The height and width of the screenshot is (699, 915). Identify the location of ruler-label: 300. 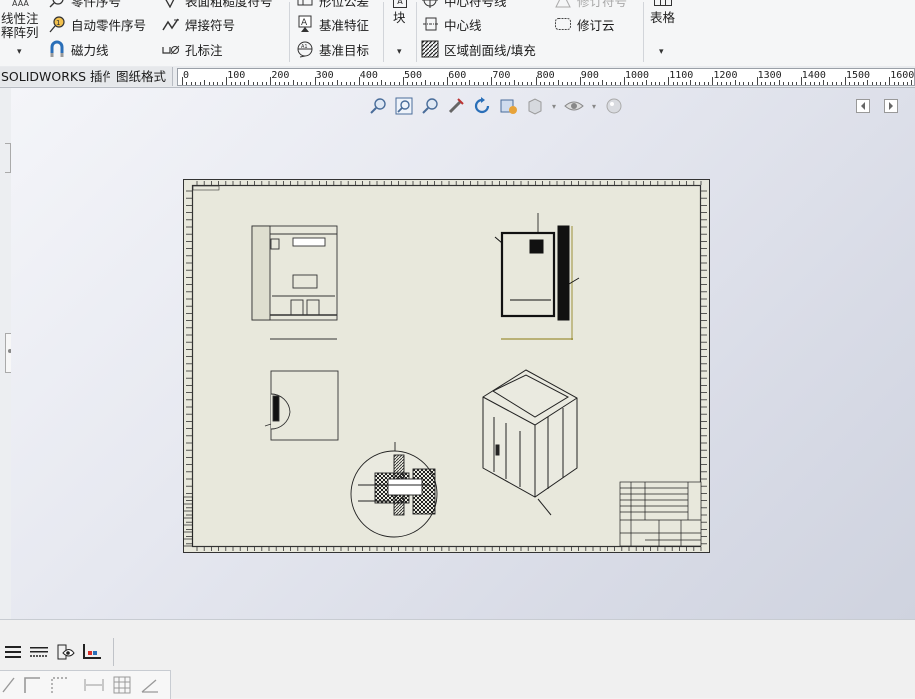
(324, 75).